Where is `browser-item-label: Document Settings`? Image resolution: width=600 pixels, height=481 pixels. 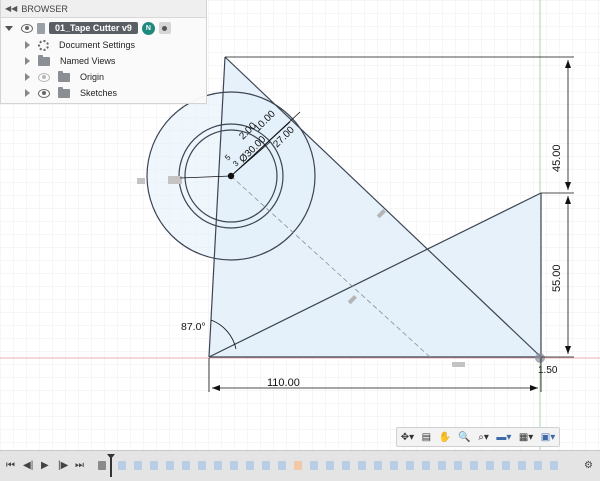
browser-item-label: Document Settings is located at coordinates (97, 45).